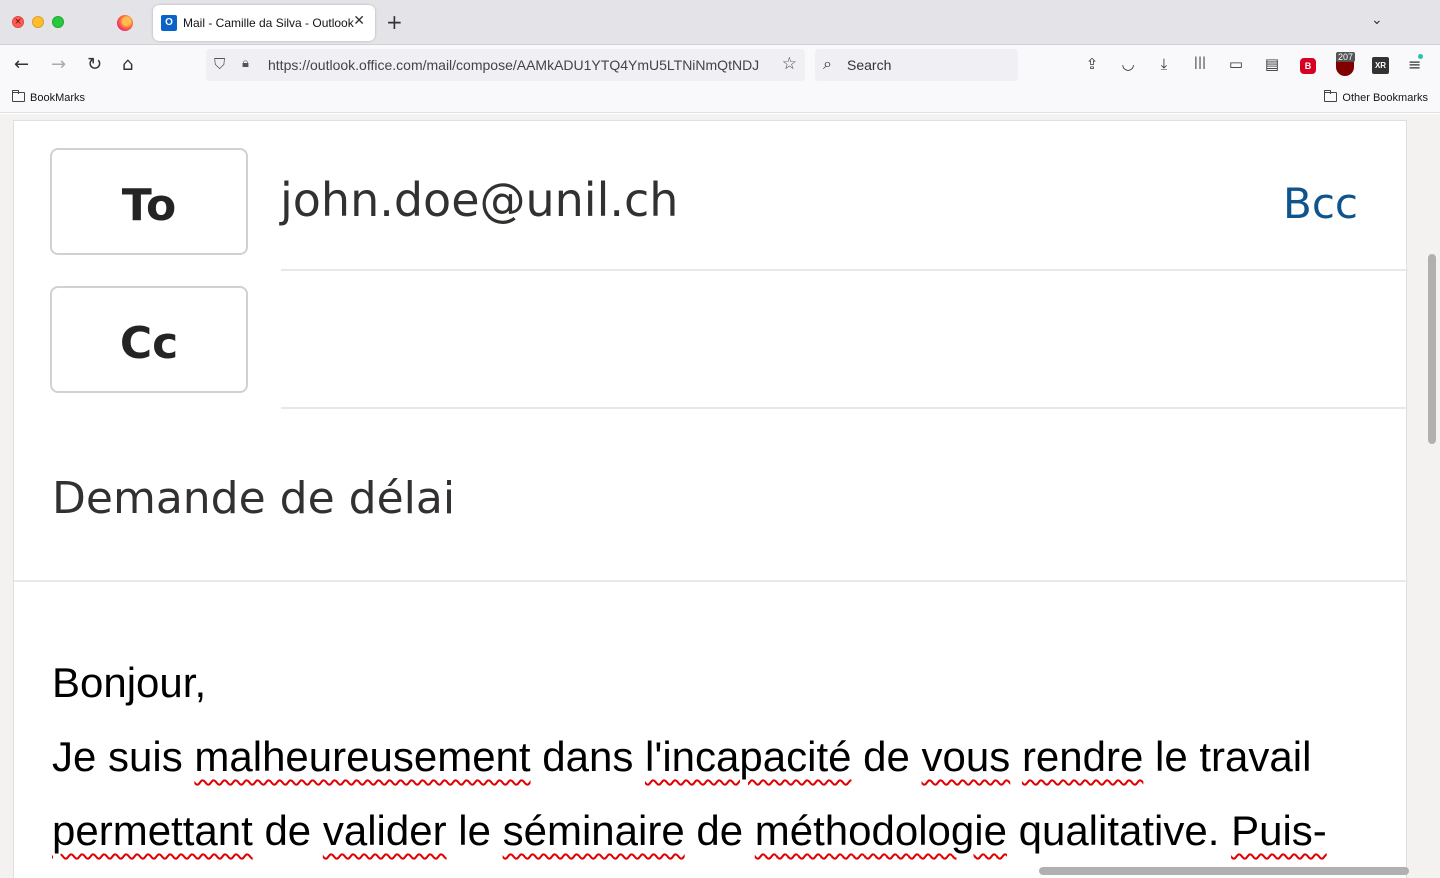 The width and height of the screenshot is (1440, 878). What do you see at coordinates (385, 830) in the screenshot?
I see `misspelled-word: valider` at bounding box center [385, 830].